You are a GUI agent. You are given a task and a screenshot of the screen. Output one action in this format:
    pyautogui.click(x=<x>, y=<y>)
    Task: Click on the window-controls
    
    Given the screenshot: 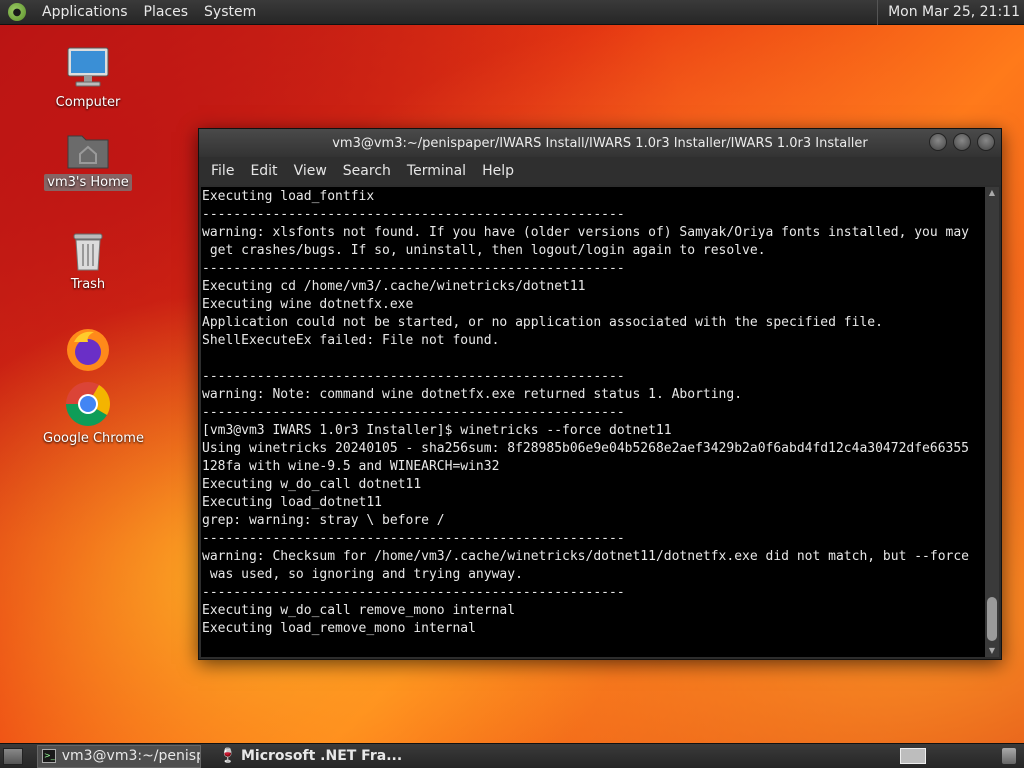 What is the action you would take?
    pyautogui.click(x=962, y=142)
    